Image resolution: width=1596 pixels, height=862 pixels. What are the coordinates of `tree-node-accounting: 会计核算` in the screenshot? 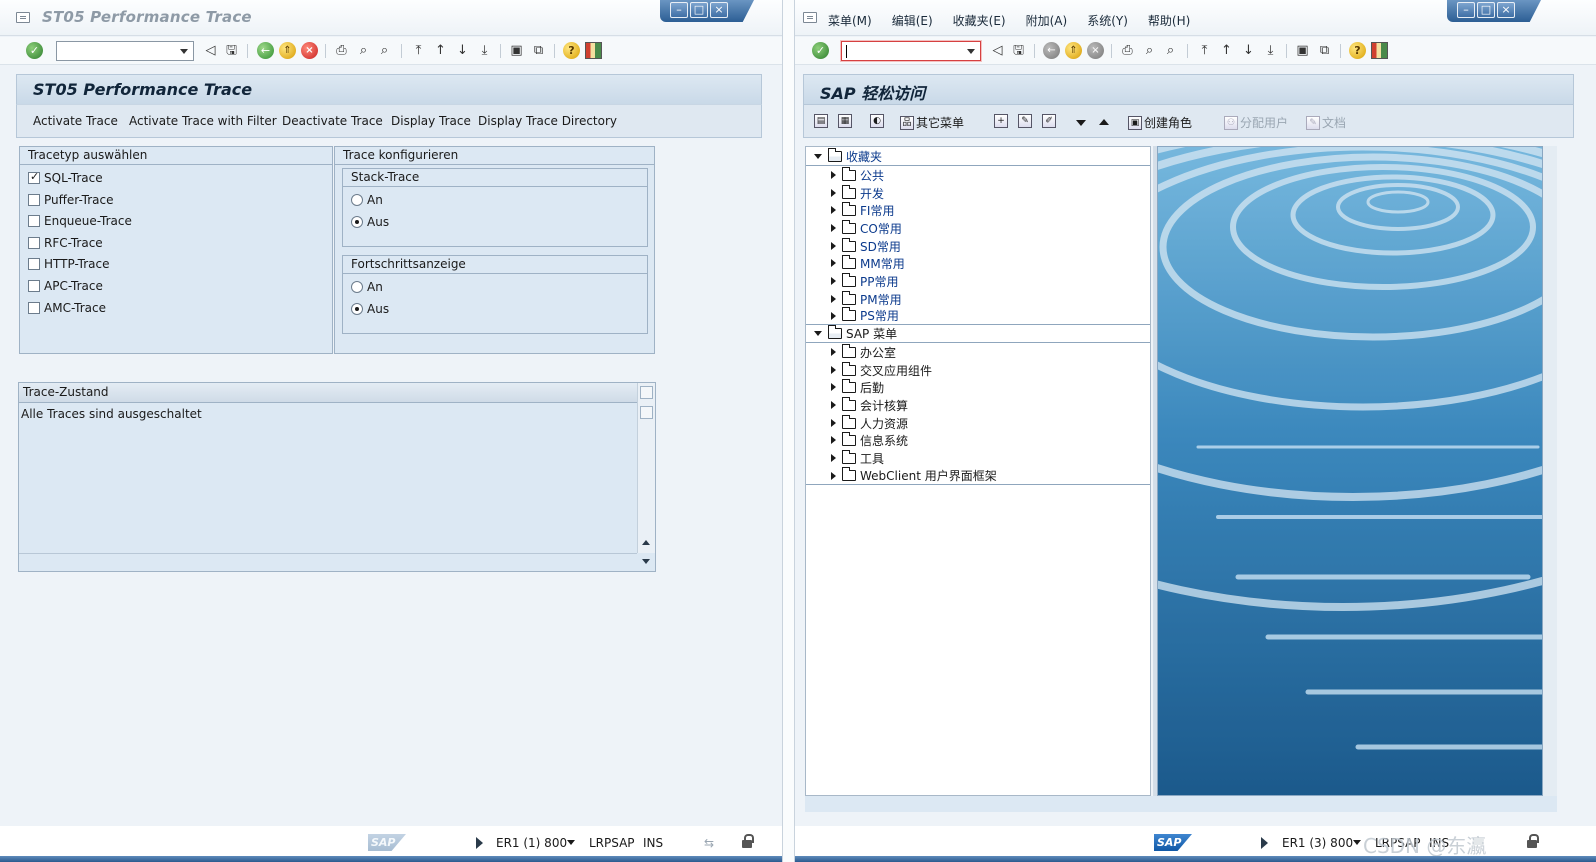 It's located at (978, 405).